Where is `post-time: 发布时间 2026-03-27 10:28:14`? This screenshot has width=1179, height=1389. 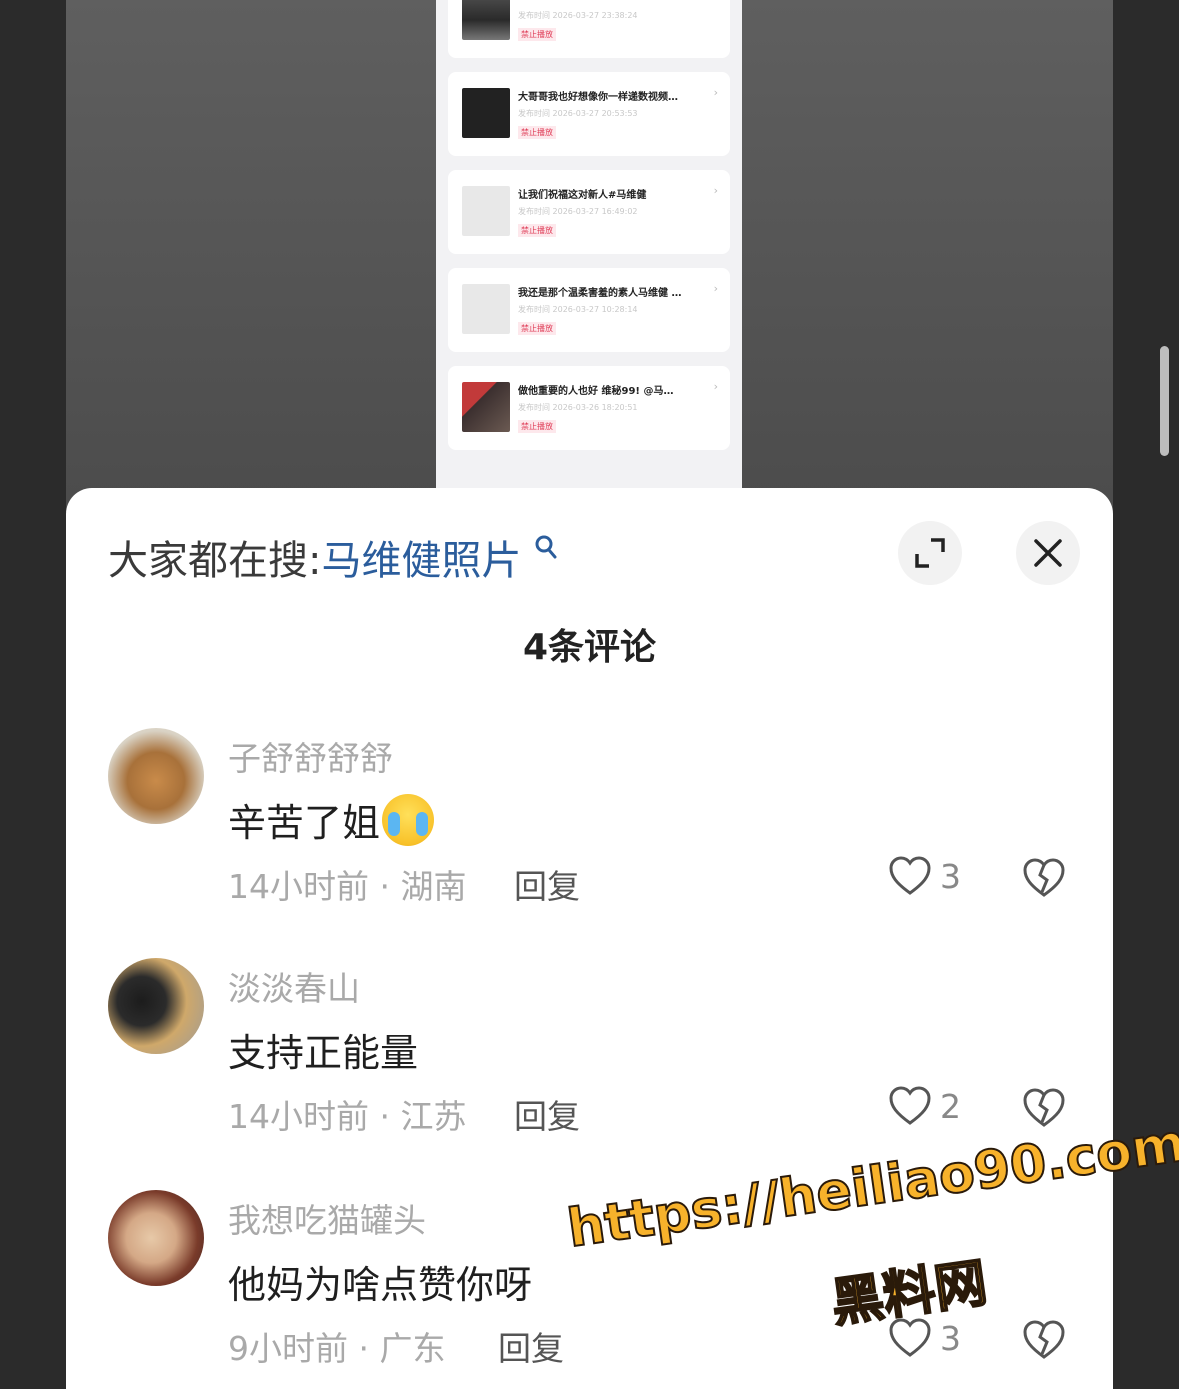
post-time: 发布时间 2026-03-27 10:28:14 is located at coordinates (578, 309).